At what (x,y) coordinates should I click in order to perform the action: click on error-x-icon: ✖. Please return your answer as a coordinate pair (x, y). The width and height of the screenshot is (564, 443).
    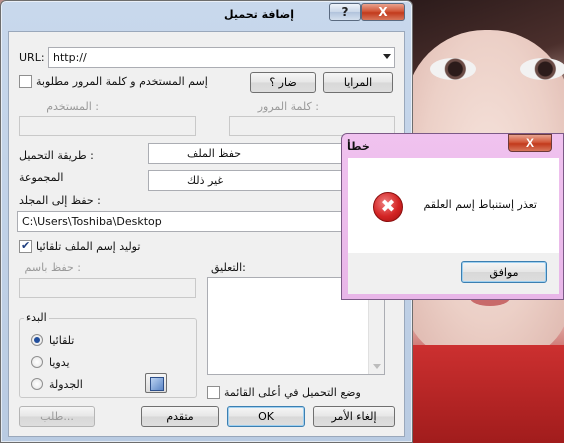
    Looking at the image, I should click on (388, 207).